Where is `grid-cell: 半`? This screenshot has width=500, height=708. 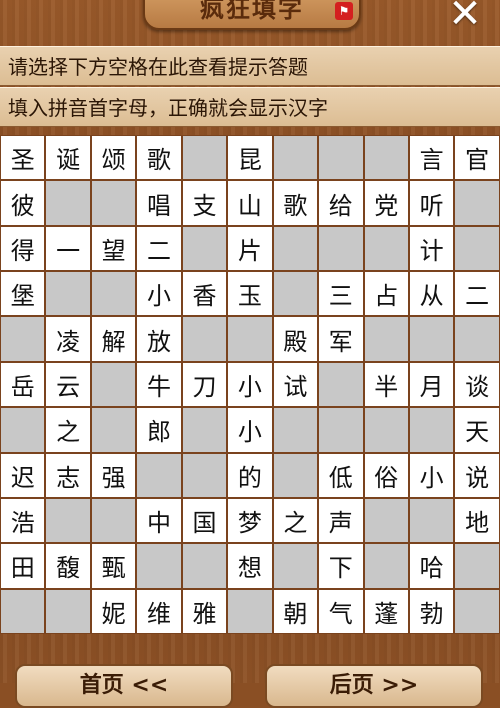
grid-cell: 半 is located at coordinates (386, 384).